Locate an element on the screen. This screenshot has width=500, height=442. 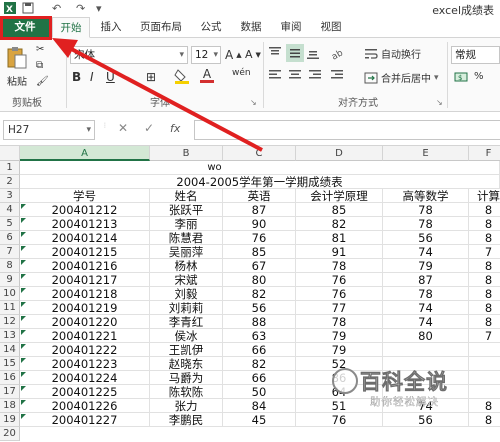
row-header: 7 is located at coordinates (10, 252).